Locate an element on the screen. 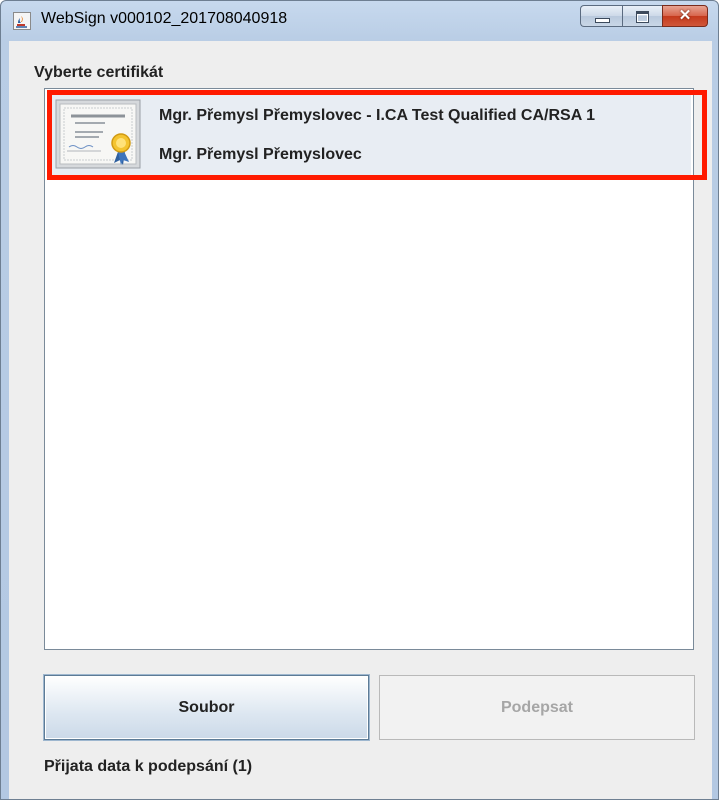 The height and width of the screenshot is (800, 719). window-title: WebSign v000102_201708040918 is located at coordinates (164, 18).